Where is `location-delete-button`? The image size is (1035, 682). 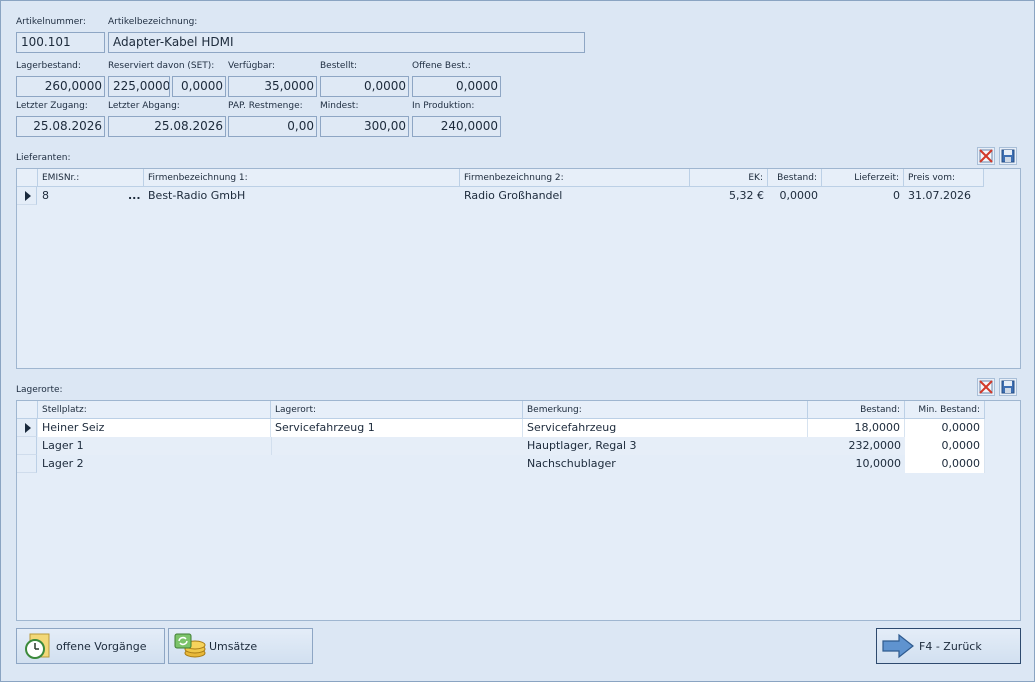
location-delete-button is located at coordinates (986, 387).